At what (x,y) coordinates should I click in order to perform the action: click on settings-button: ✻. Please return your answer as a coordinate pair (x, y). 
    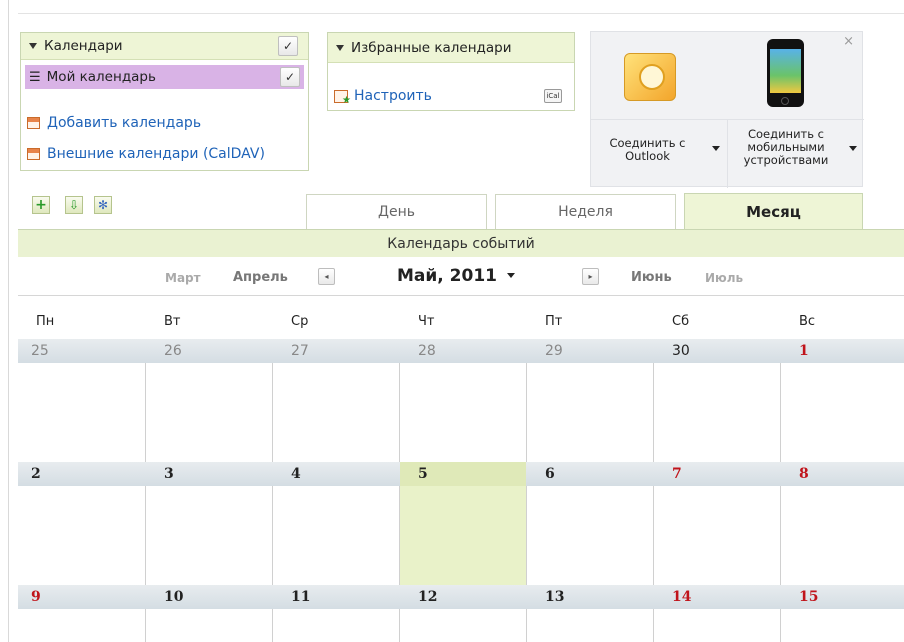
    Looking at the image, I should click on (103, 205).